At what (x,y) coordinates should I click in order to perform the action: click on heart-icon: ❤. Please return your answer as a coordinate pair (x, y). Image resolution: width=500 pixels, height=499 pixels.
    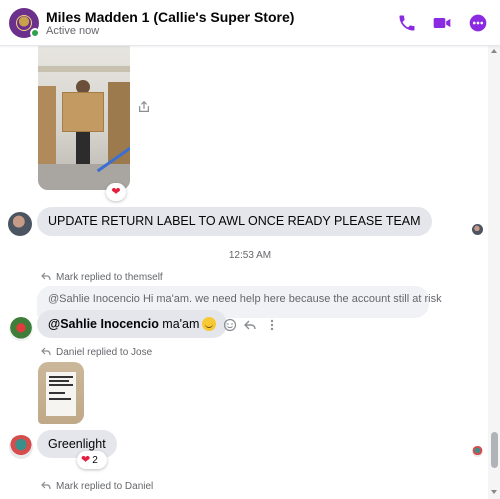
    Looking at the image, I should click on (86, 460).